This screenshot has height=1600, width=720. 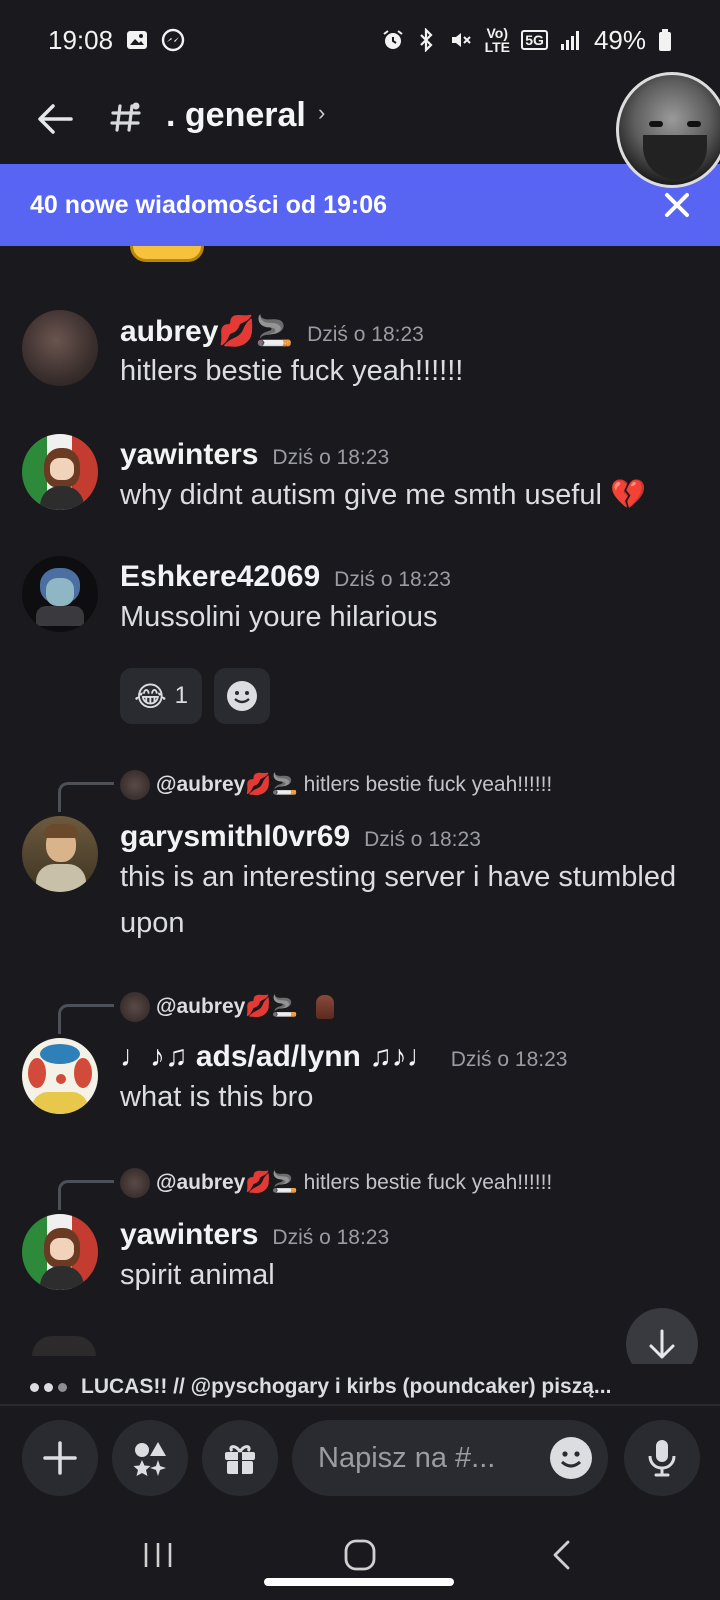 What do you see at coordinates (360, 1405) in the screenshot?
I see `divider` at bounding box center [360, 1405].